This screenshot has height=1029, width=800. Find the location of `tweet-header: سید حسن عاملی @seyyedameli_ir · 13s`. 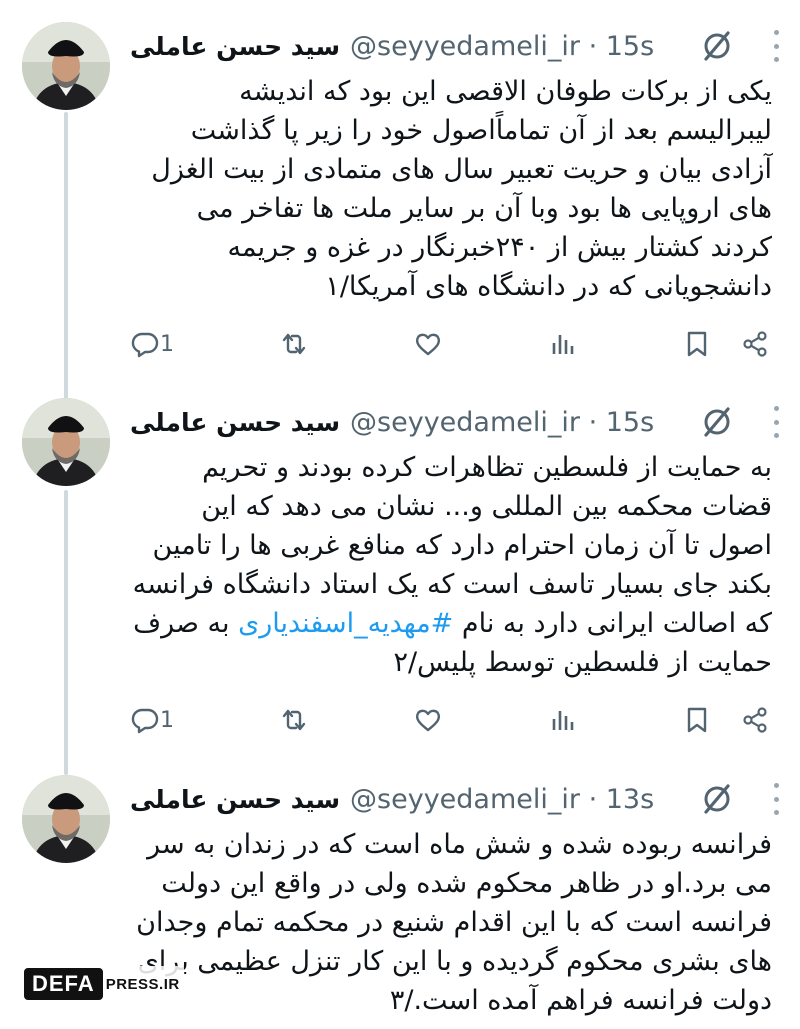

tweet-header: سید حسن عاملی @seyyedameli_ir · 13s is located at coordinates (455, 799).